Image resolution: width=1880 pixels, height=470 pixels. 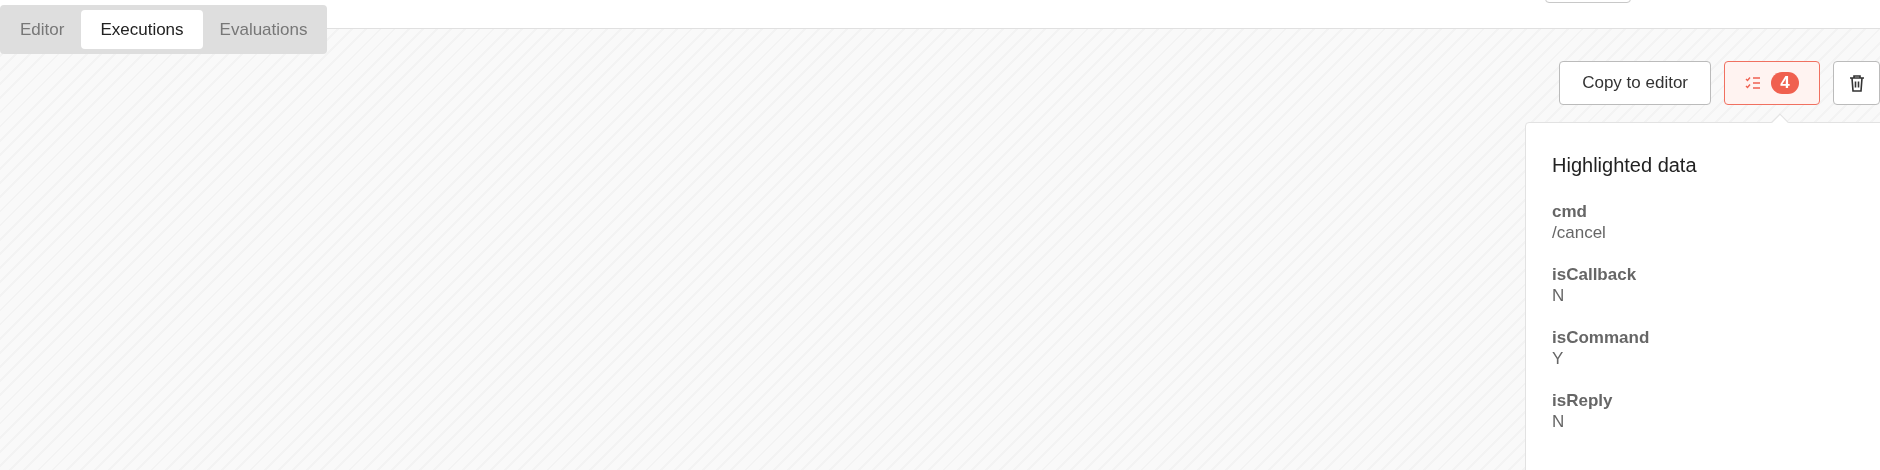 I want to click on data-key: isCommand, so click(x=1716, y=337).